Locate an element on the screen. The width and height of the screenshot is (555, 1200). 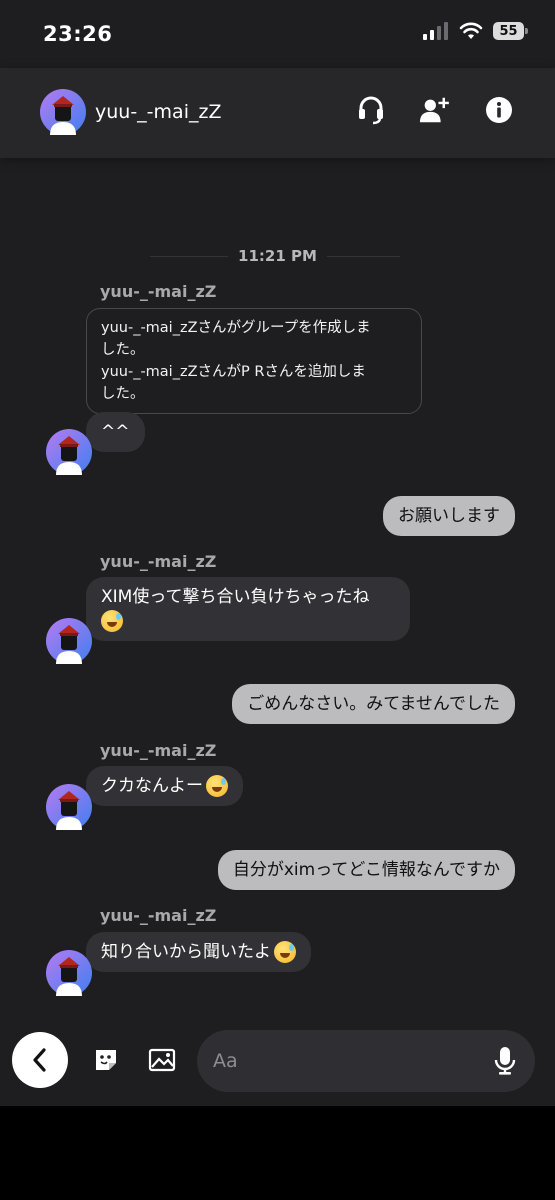
message-text: 知り合いから聞いたよ is located at coordinates (186, 952).